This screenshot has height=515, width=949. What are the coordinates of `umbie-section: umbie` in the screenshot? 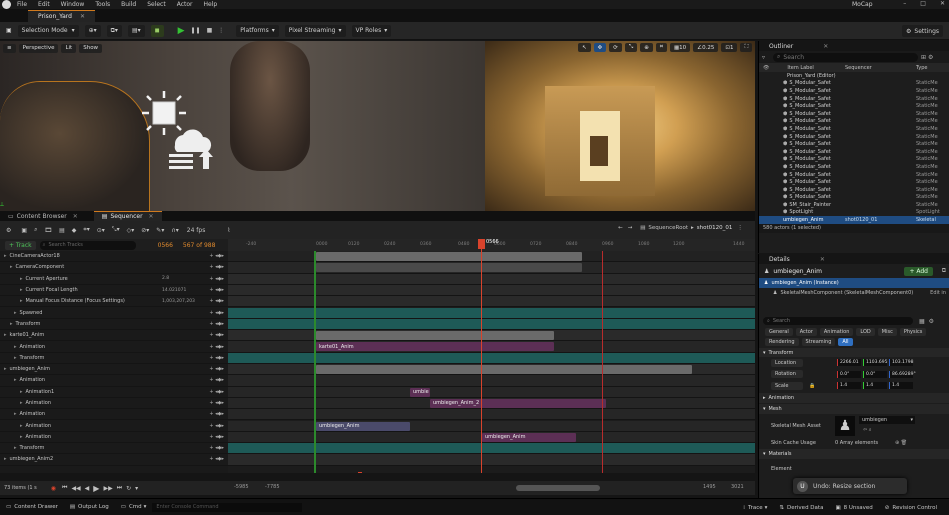 It's located at (420, 392).